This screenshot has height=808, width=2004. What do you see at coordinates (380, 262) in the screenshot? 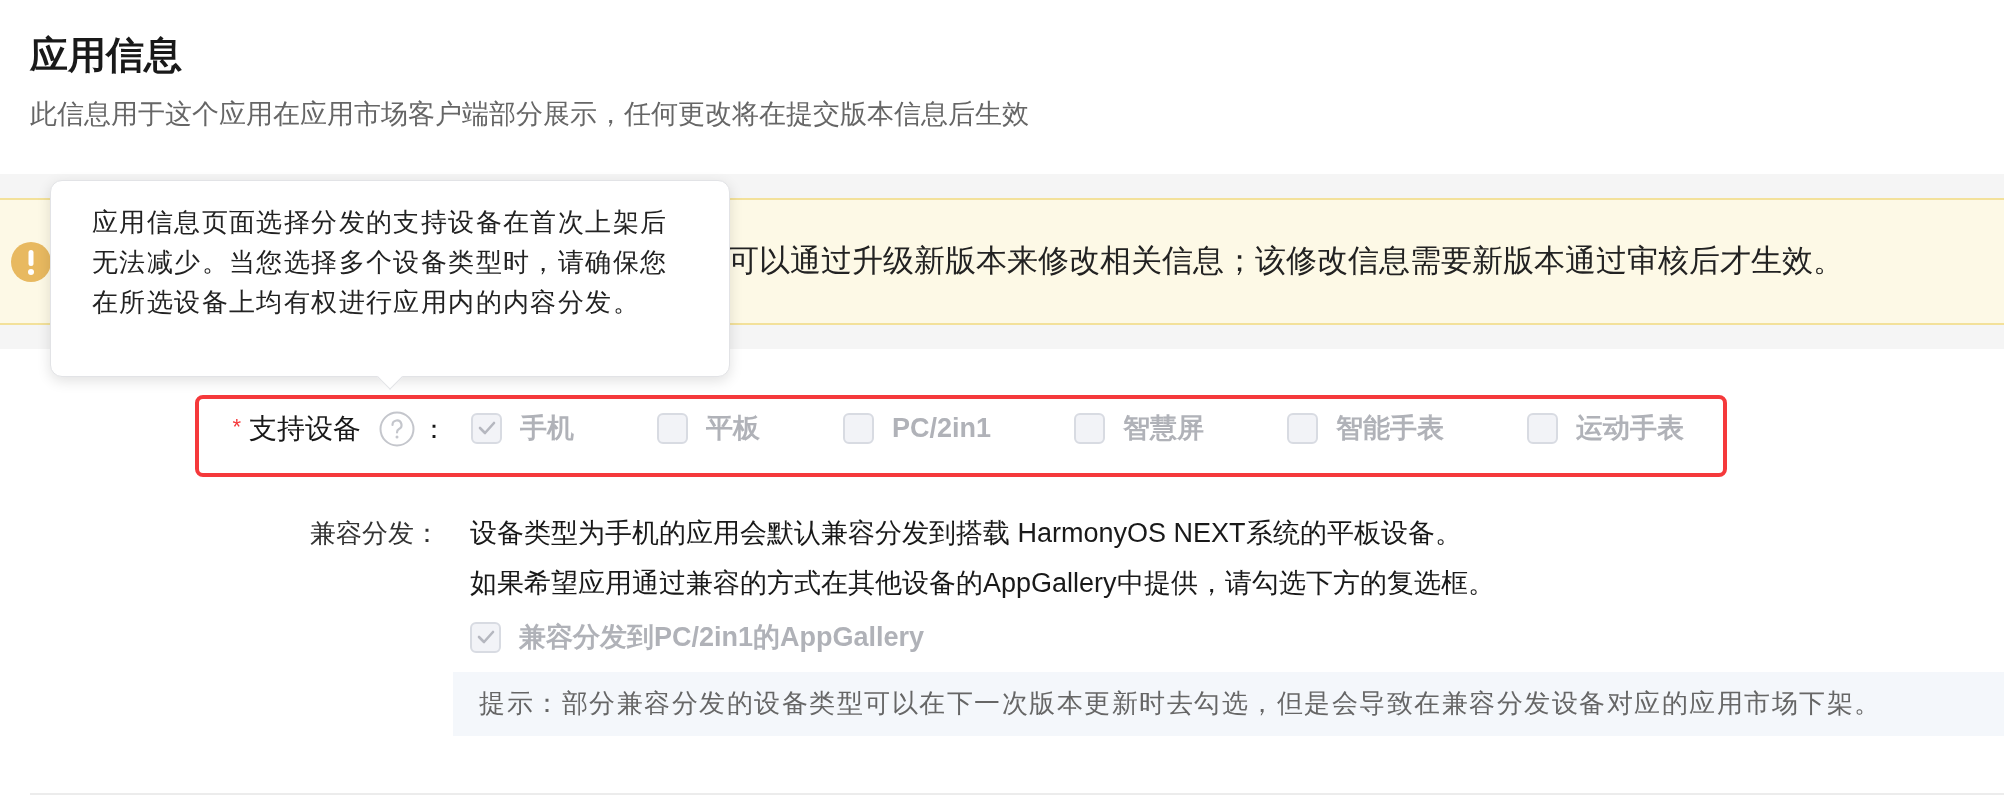
I see `tooltip-text: 应用信息页面选择分发的支持设备在首次上架后无法减少。当您选择多个设备类型时，请确保您在所选设备上均有权进行应用内的内容分发。` at bounding box center [380, 262].